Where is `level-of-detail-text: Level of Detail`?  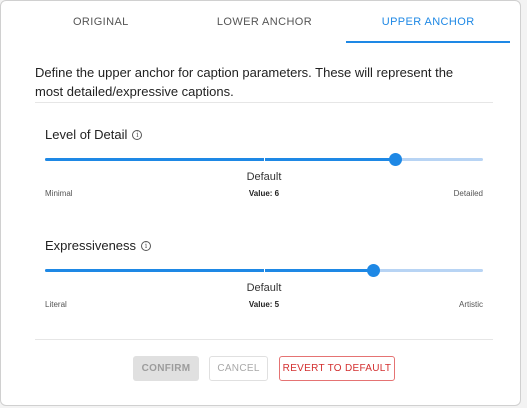
level-of-detail-text: Level of Detail is located at coordinates (86, 134).